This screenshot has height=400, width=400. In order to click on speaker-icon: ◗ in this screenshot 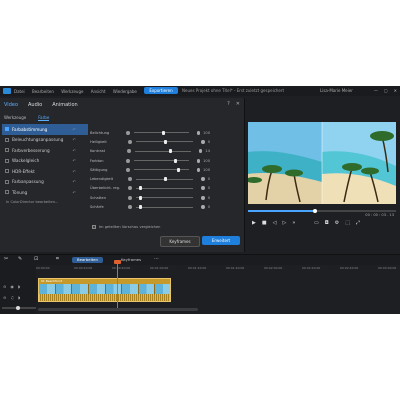, I will do `click(19, 286)`.